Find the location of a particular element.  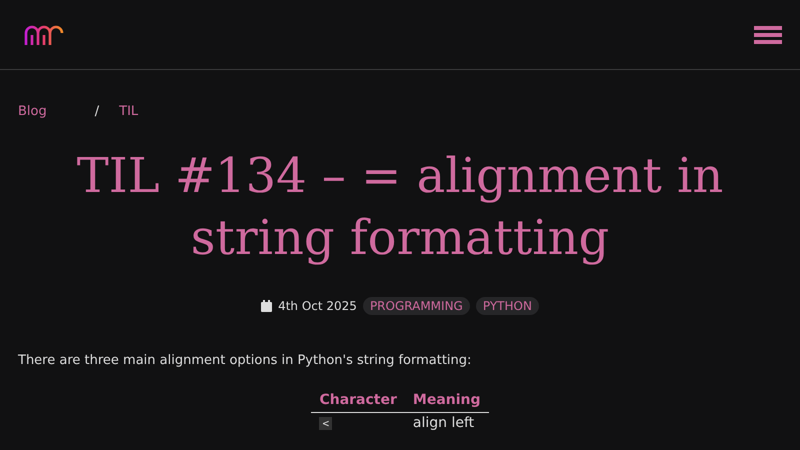

column-header: Character is located at coordinates (358, 400).